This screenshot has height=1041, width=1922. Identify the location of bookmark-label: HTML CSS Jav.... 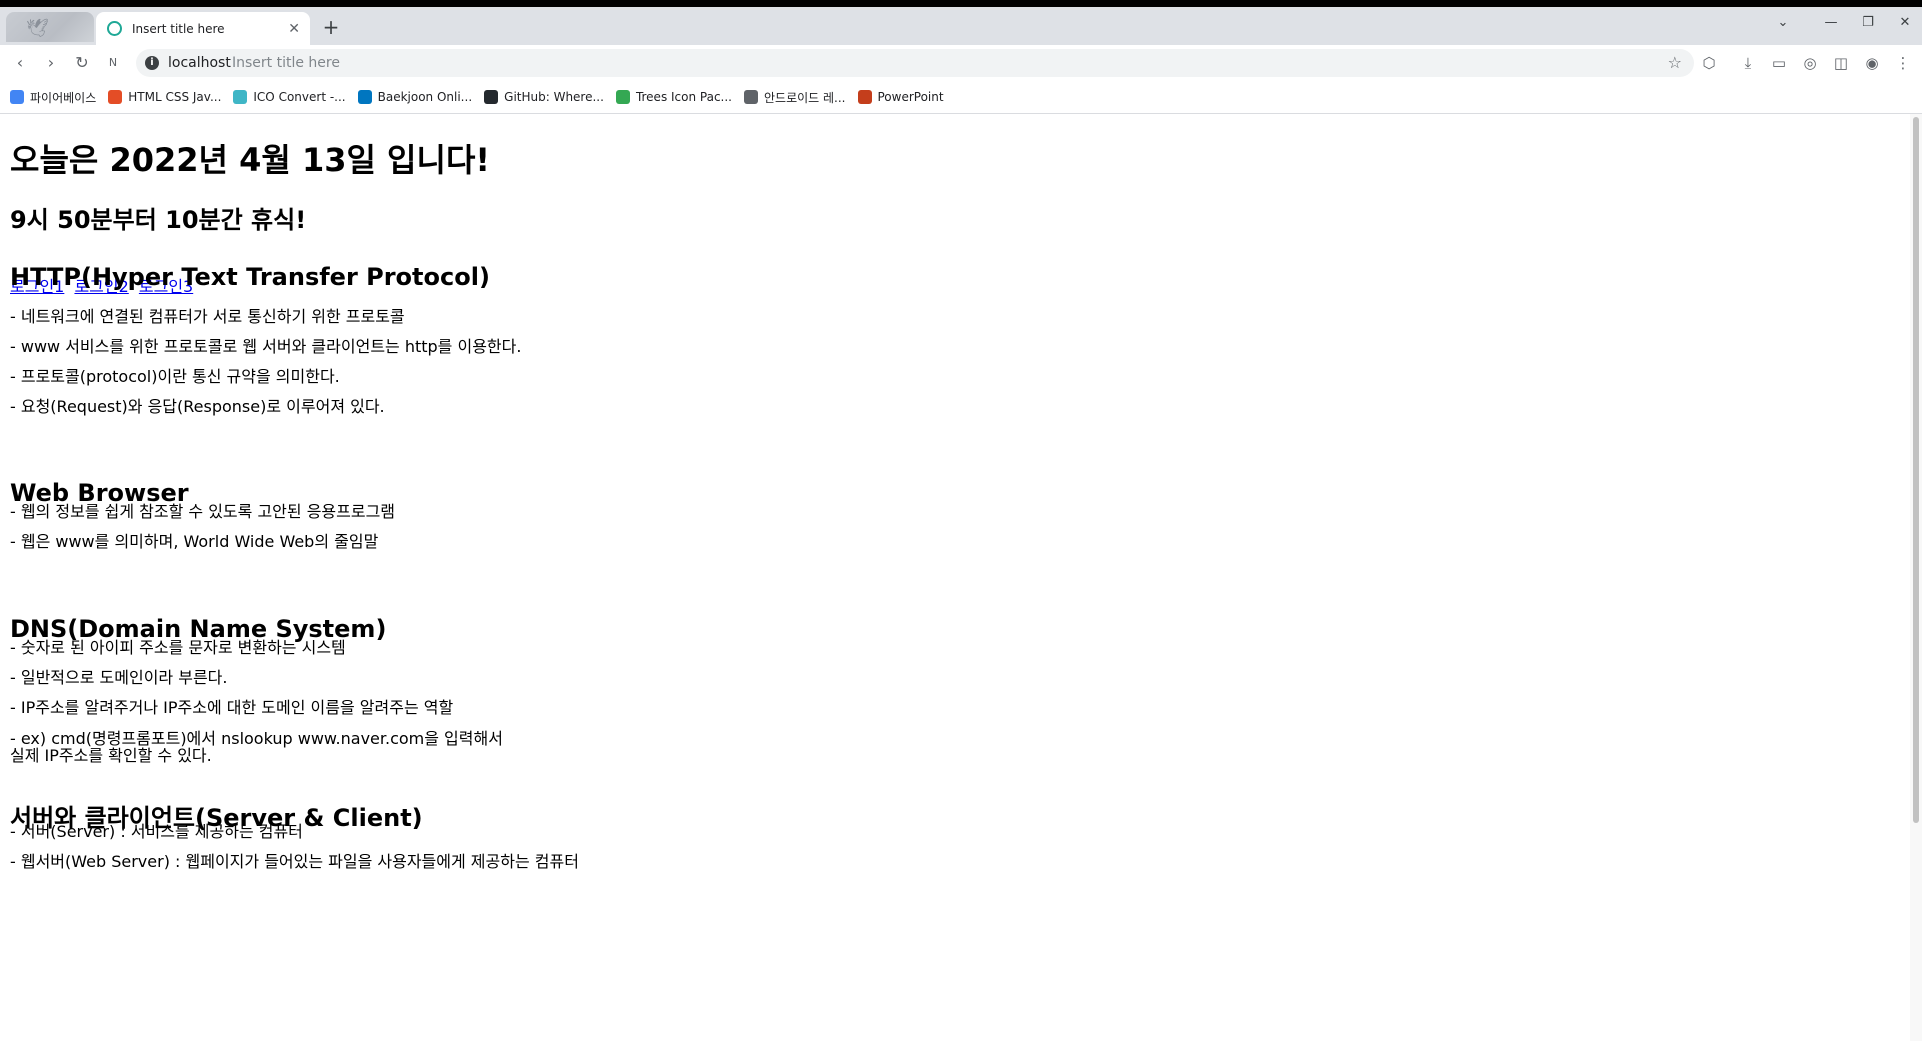
(175, 97).